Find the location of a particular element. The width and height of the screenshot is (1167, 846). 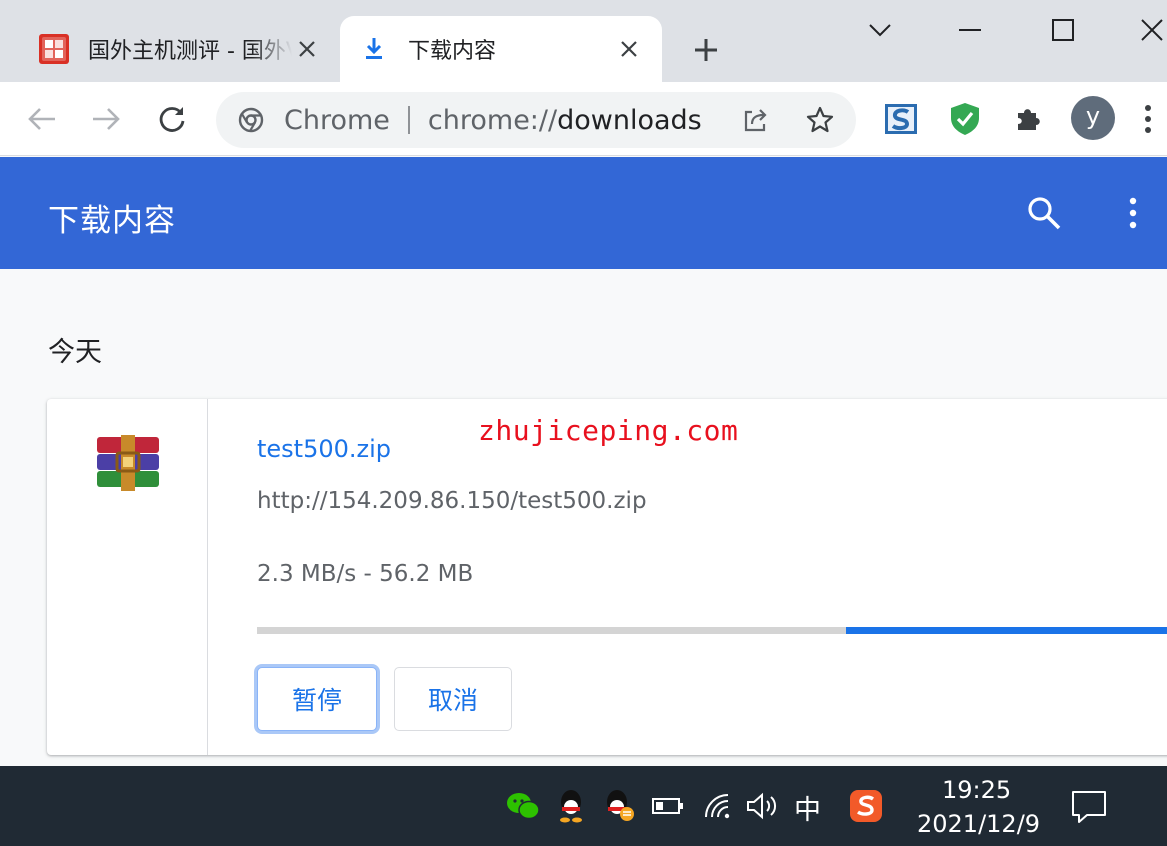

star-icon is located at coordinates (820, 119).